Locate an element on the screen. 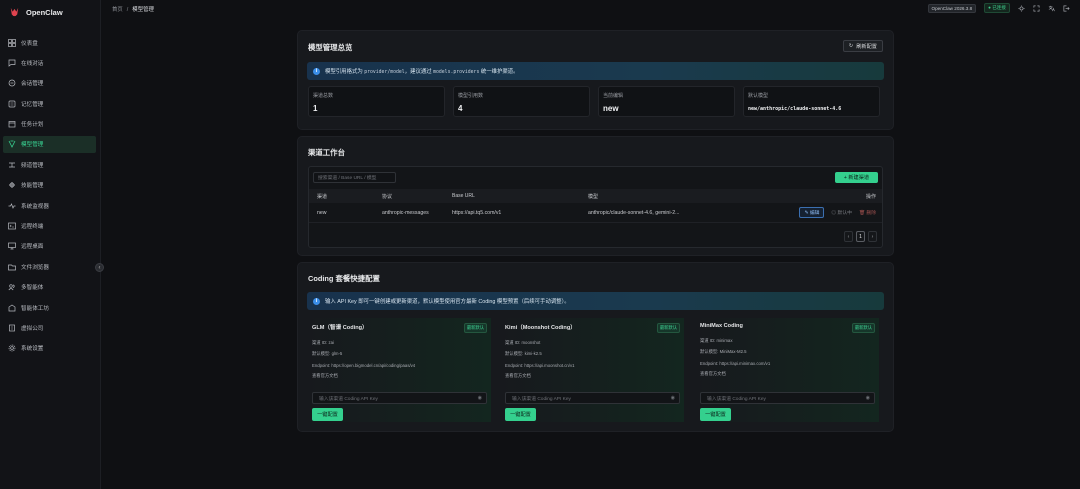 This screenshot has width=1080, height=489. new-channel-button: + 新建渠道 is located at coordinates (856, 177).